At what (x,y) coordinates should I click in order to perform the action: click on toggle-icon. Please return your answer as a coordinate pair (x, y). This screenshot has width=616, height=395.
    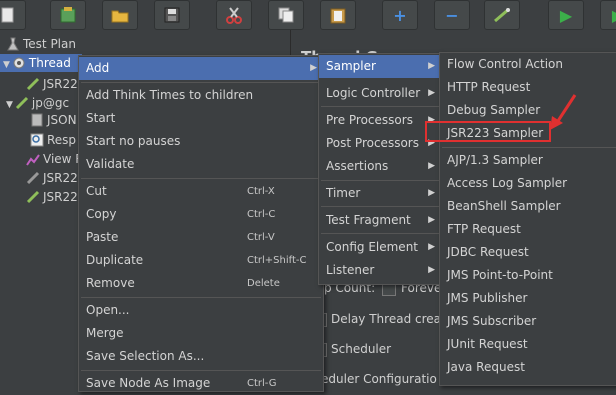
    Looking at the image, I should click on (502, 15).